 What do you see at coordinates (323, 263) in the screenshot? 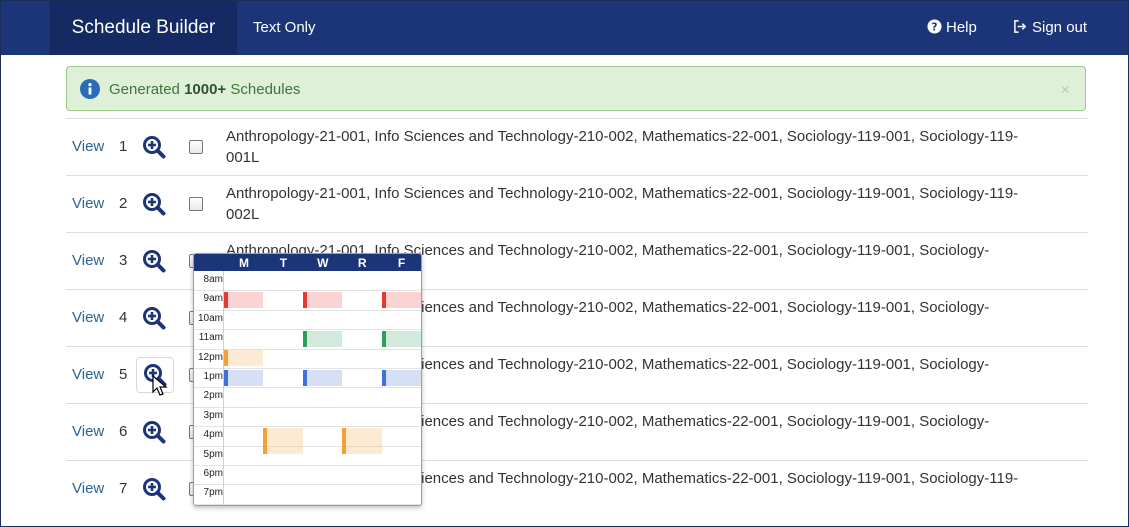
I see `preview-day-label: W` at bounding box center [323, 263].